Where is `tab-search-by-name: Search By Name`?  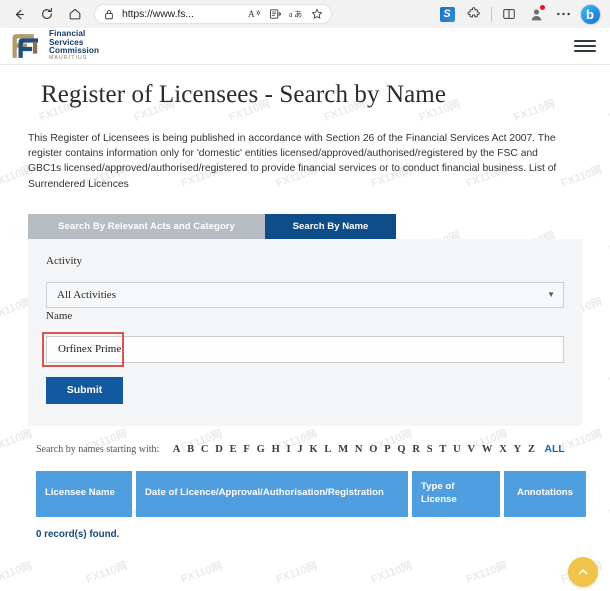
tab-search-by-name: Search By Name is located at coordinates (330, 226).